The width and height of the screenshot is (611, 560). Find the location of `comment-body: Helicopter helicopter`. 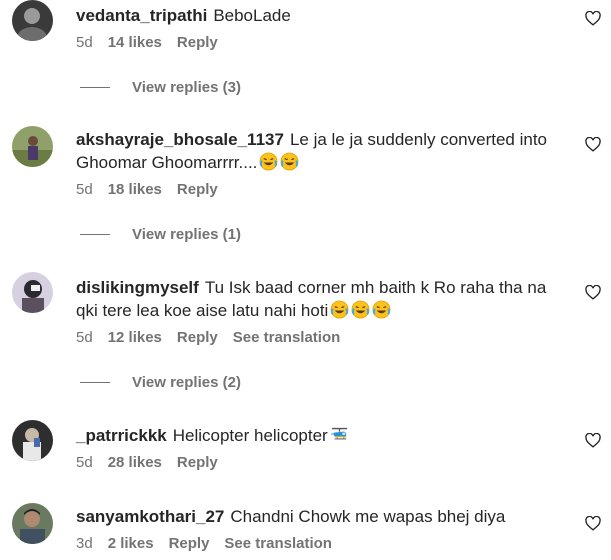

comment-body: Helicopter helicopter is located at coordinates (250, 435).